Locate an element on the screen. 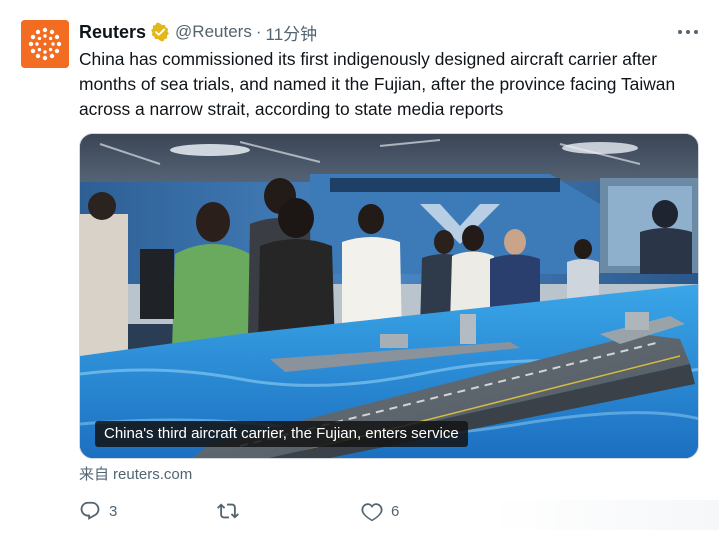 This screenshot has width=719, height=538. source-label: 来自 is located at coordinates (94, 474).